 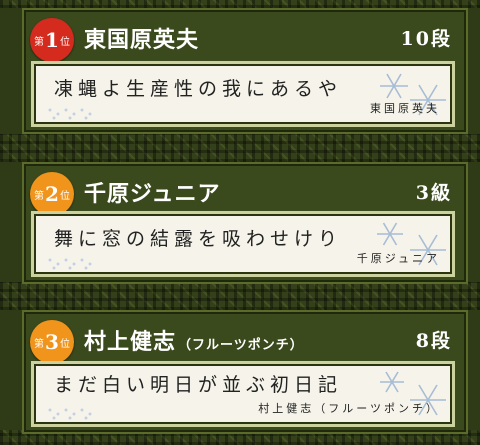 I want to click on haiku-box: まだ白い明日が並ぶ初日記 村上健志（フルーツポンチ）, so click(x=243, y=394).